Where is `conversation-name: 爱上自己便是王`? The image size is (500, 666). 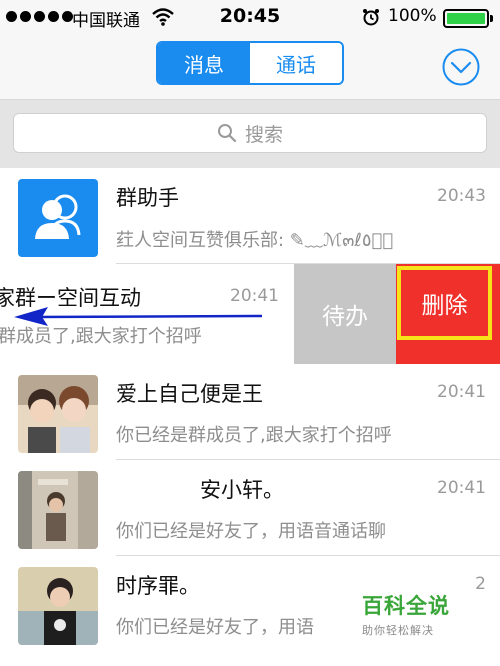
conversation-name: 爱上自己便是王 is located at coordinates (189, 394).